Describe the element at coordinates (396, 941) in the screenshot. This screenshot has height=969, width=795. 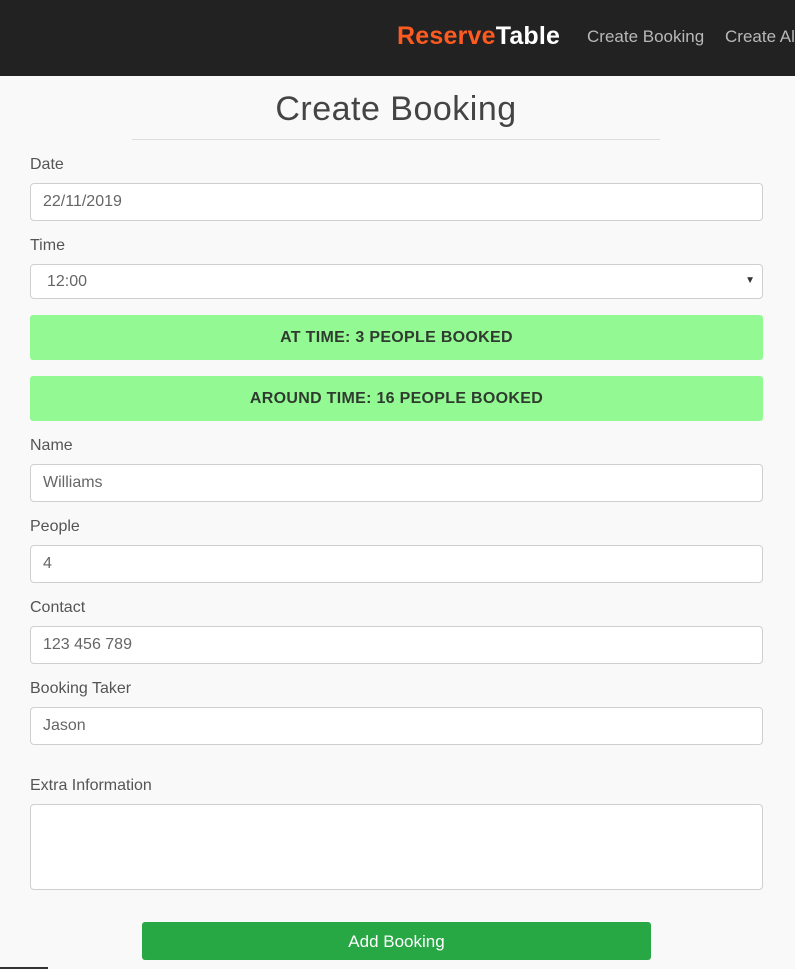
I see `add-booking-button: Add Booking` at that location.